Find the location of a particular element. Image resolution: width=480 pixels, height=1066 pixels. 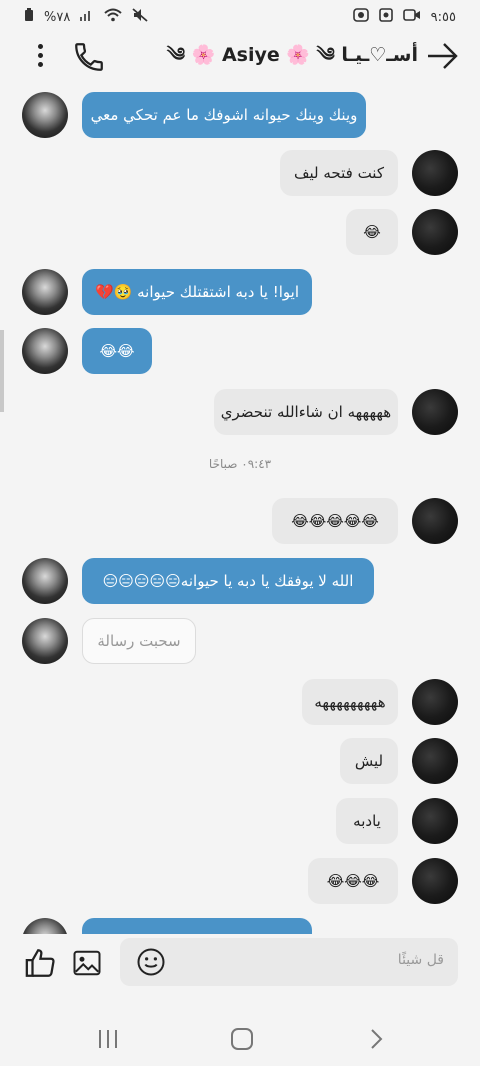

status-right: ٩:٥٥ is located at coordinates (404, 17).